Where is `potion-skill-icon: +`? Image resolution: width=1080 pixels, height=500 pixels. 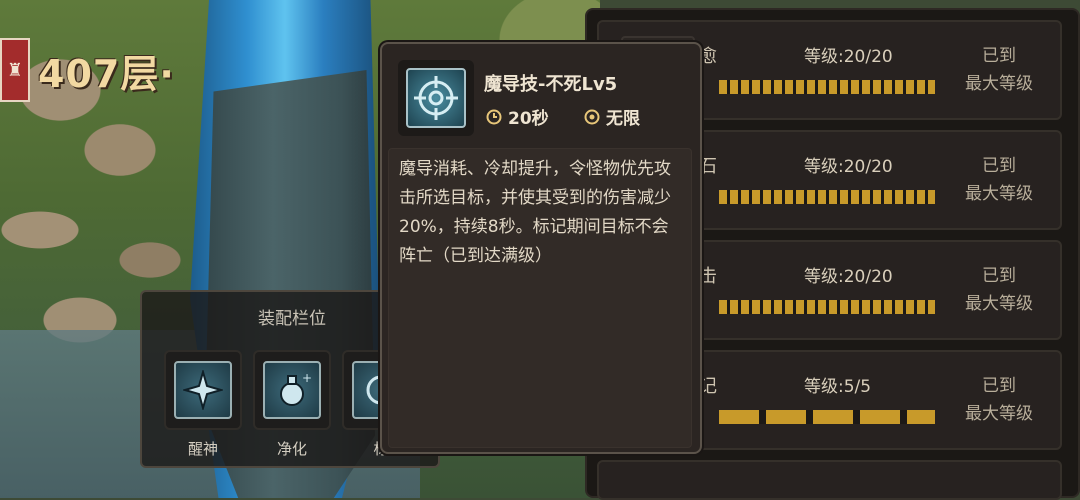
potion-skill-icon: + is located at coordinates (292, 390).